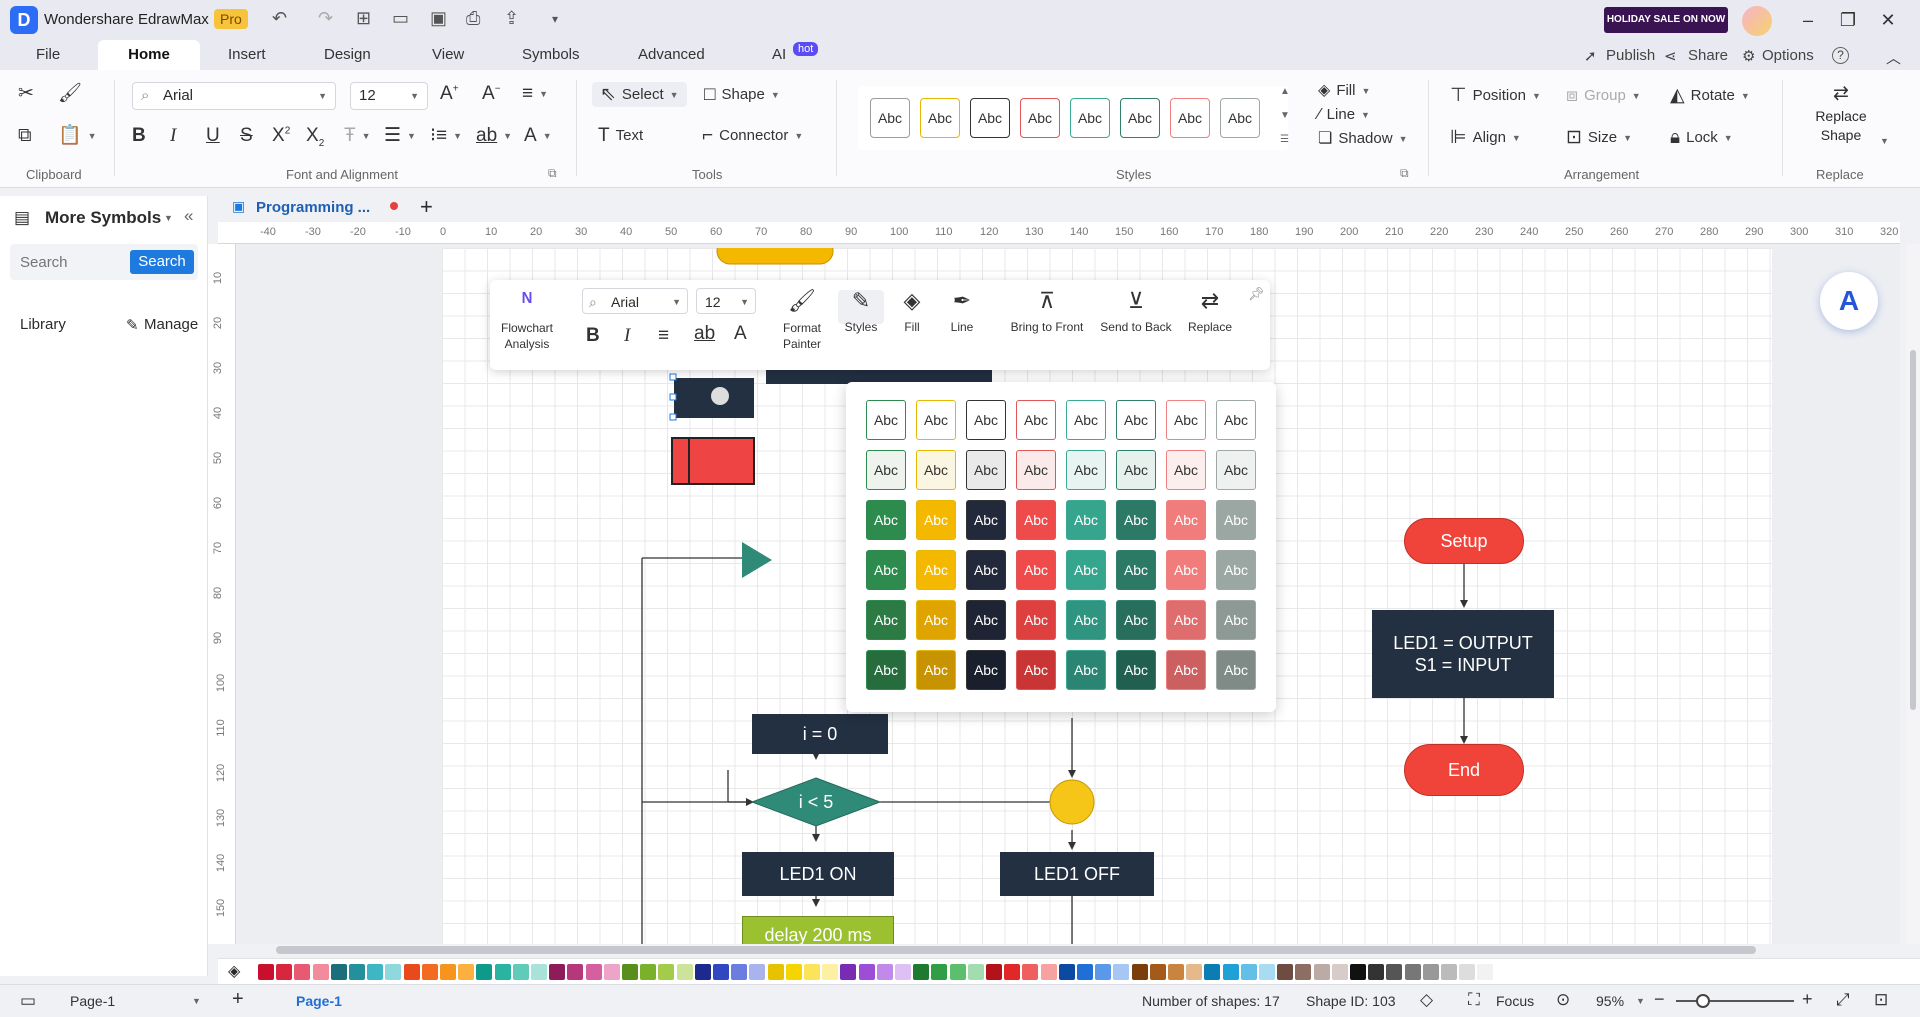 The image size is (1920, 1017). I want to click on init-counter-shape: i = 0, so click(820, 734).